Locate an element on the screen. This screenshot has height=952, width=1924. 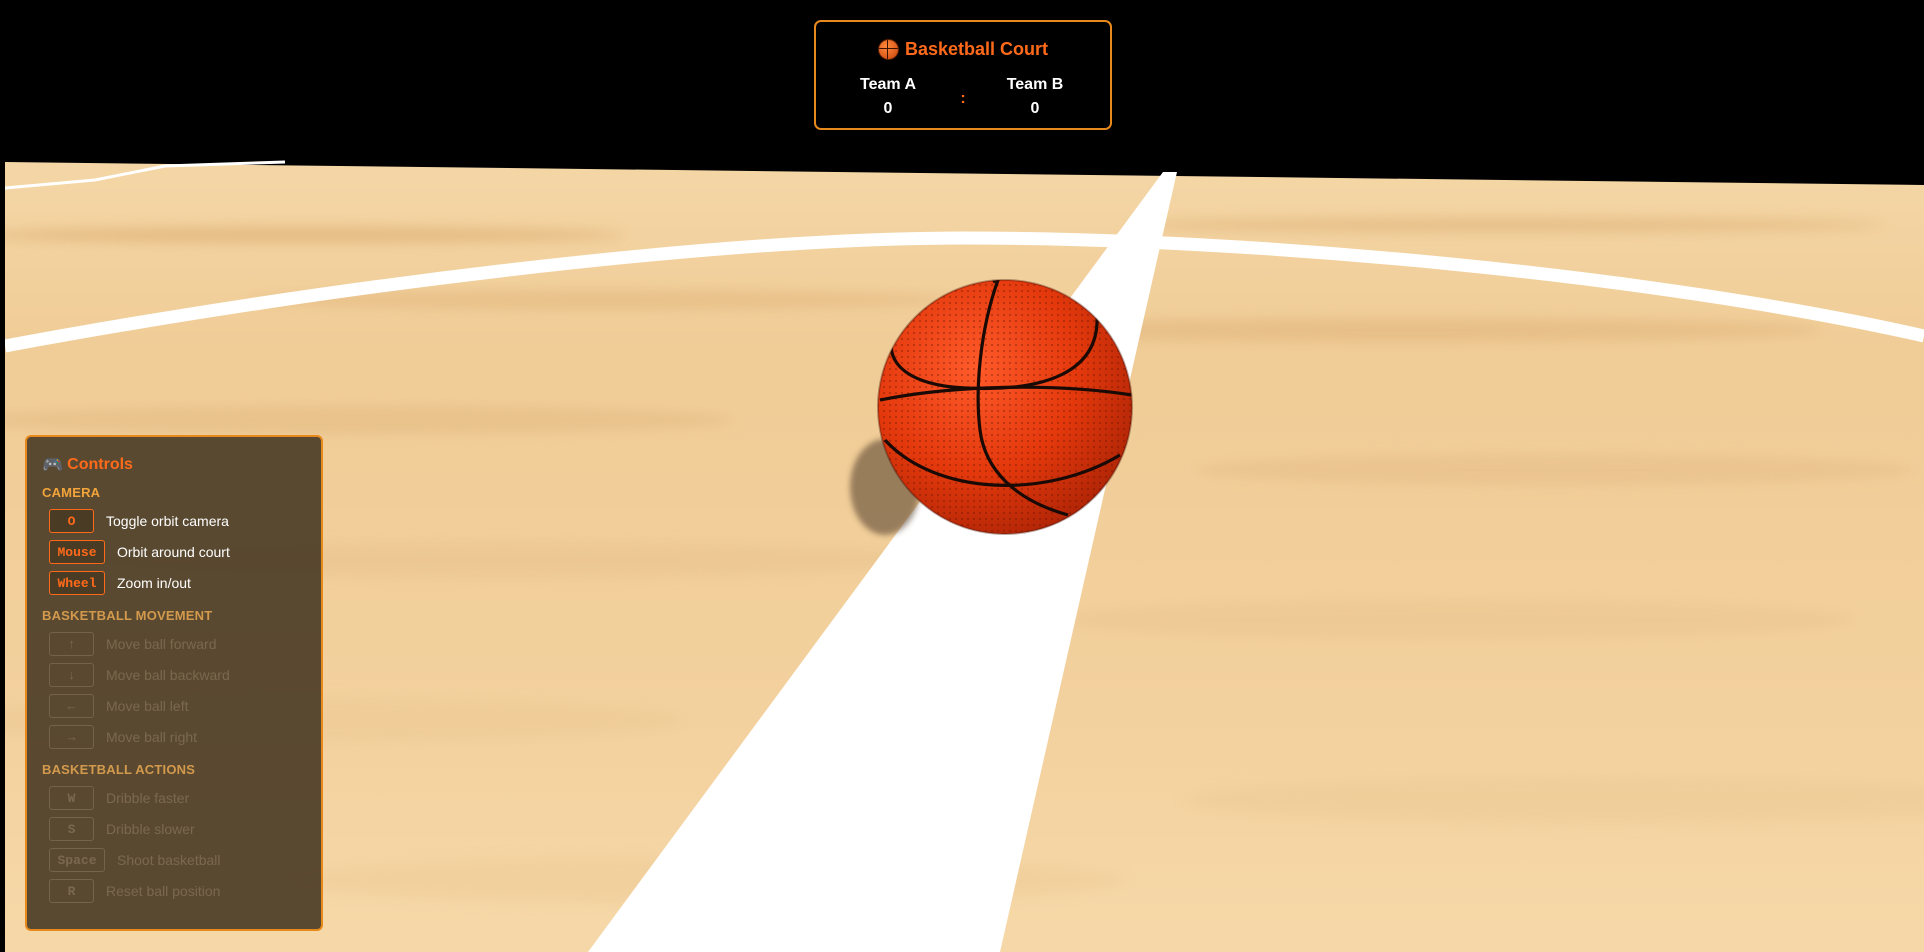
control-shoot: Space Shoot basketball is located at coordinates (135, 860).